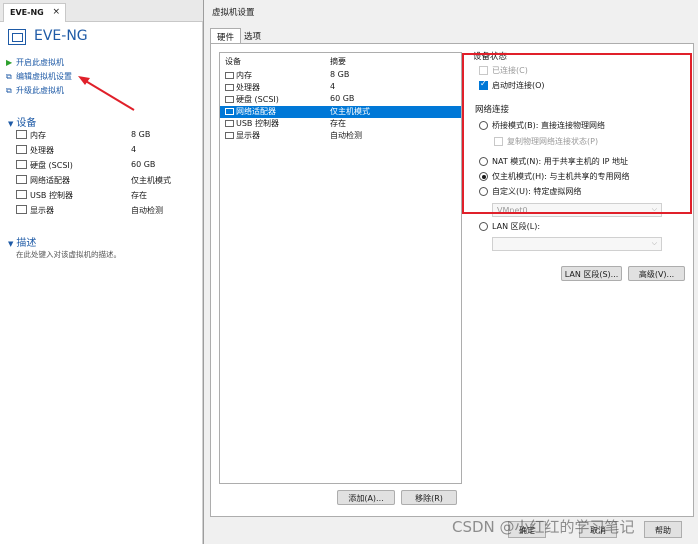 The image size is (698, 544). What do you see at coordinates (340, 124) in the screenshot?
I see `list-item-usb: USB 控制器 存在` at bounding box center [340, 124].